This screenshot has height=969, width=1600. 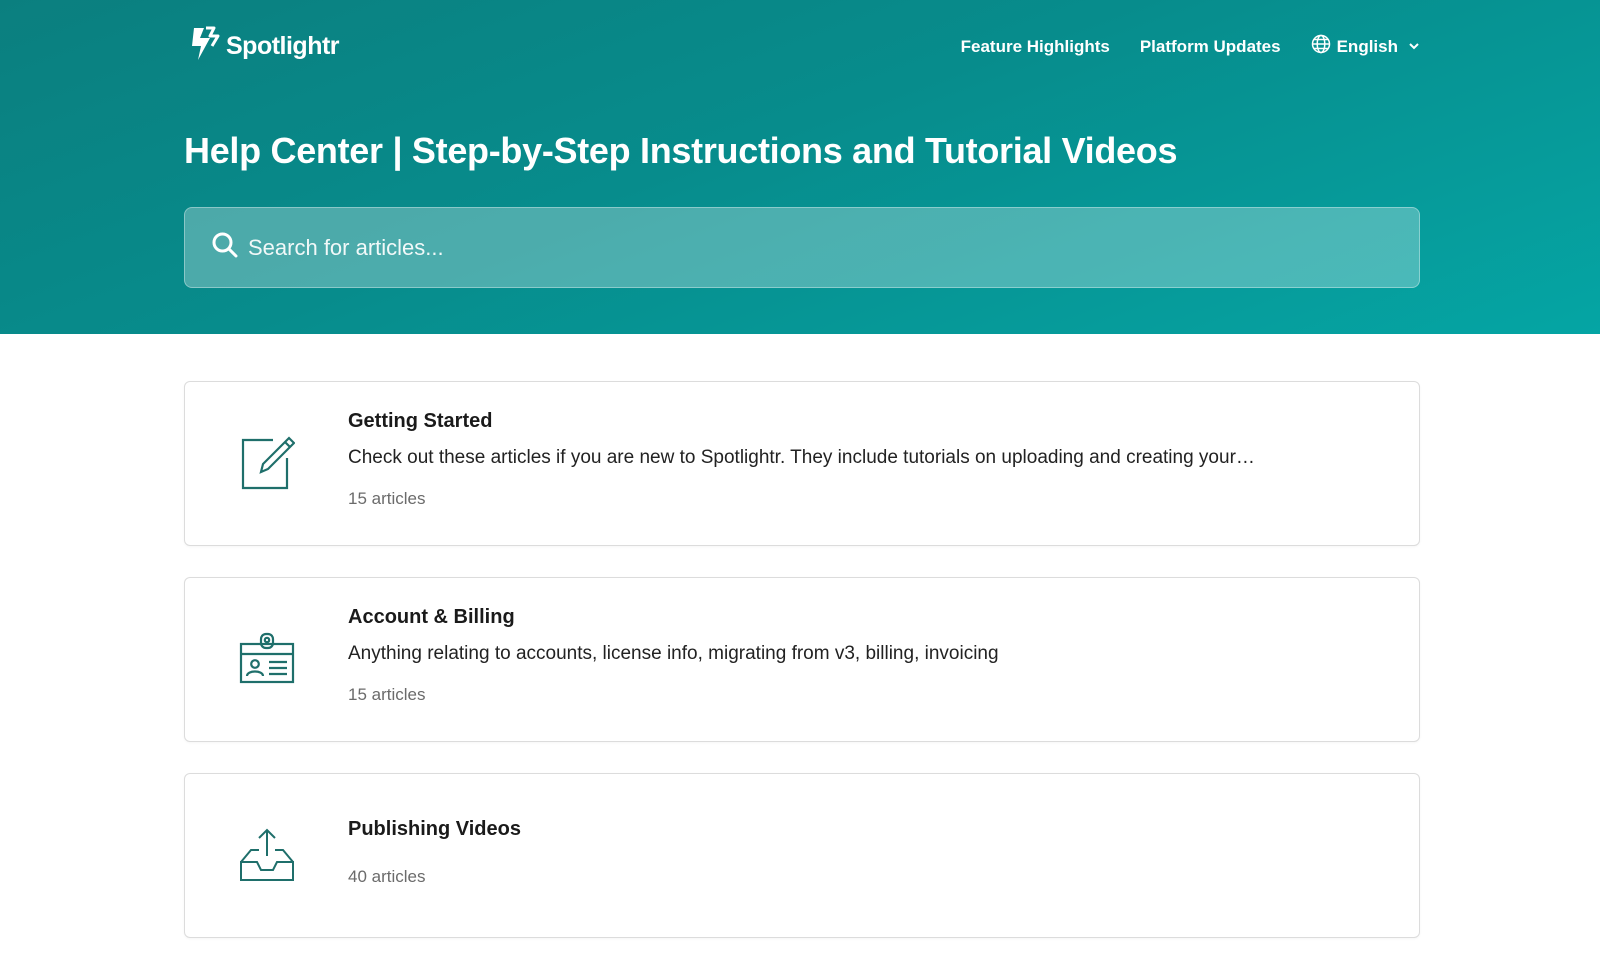 I want to click on category-title: Account & Billing, so click(x=863, y=617).